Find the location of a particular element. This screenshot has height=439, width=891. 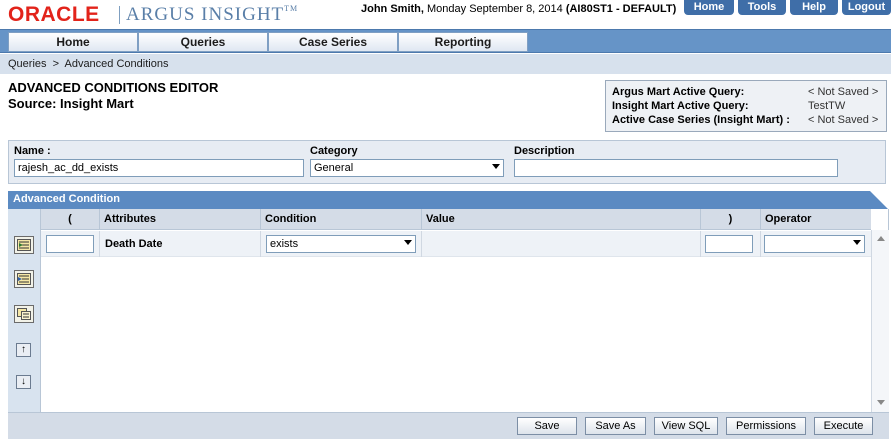

insight-mart-query-value: TestTW is located at coordinates (827, 106).